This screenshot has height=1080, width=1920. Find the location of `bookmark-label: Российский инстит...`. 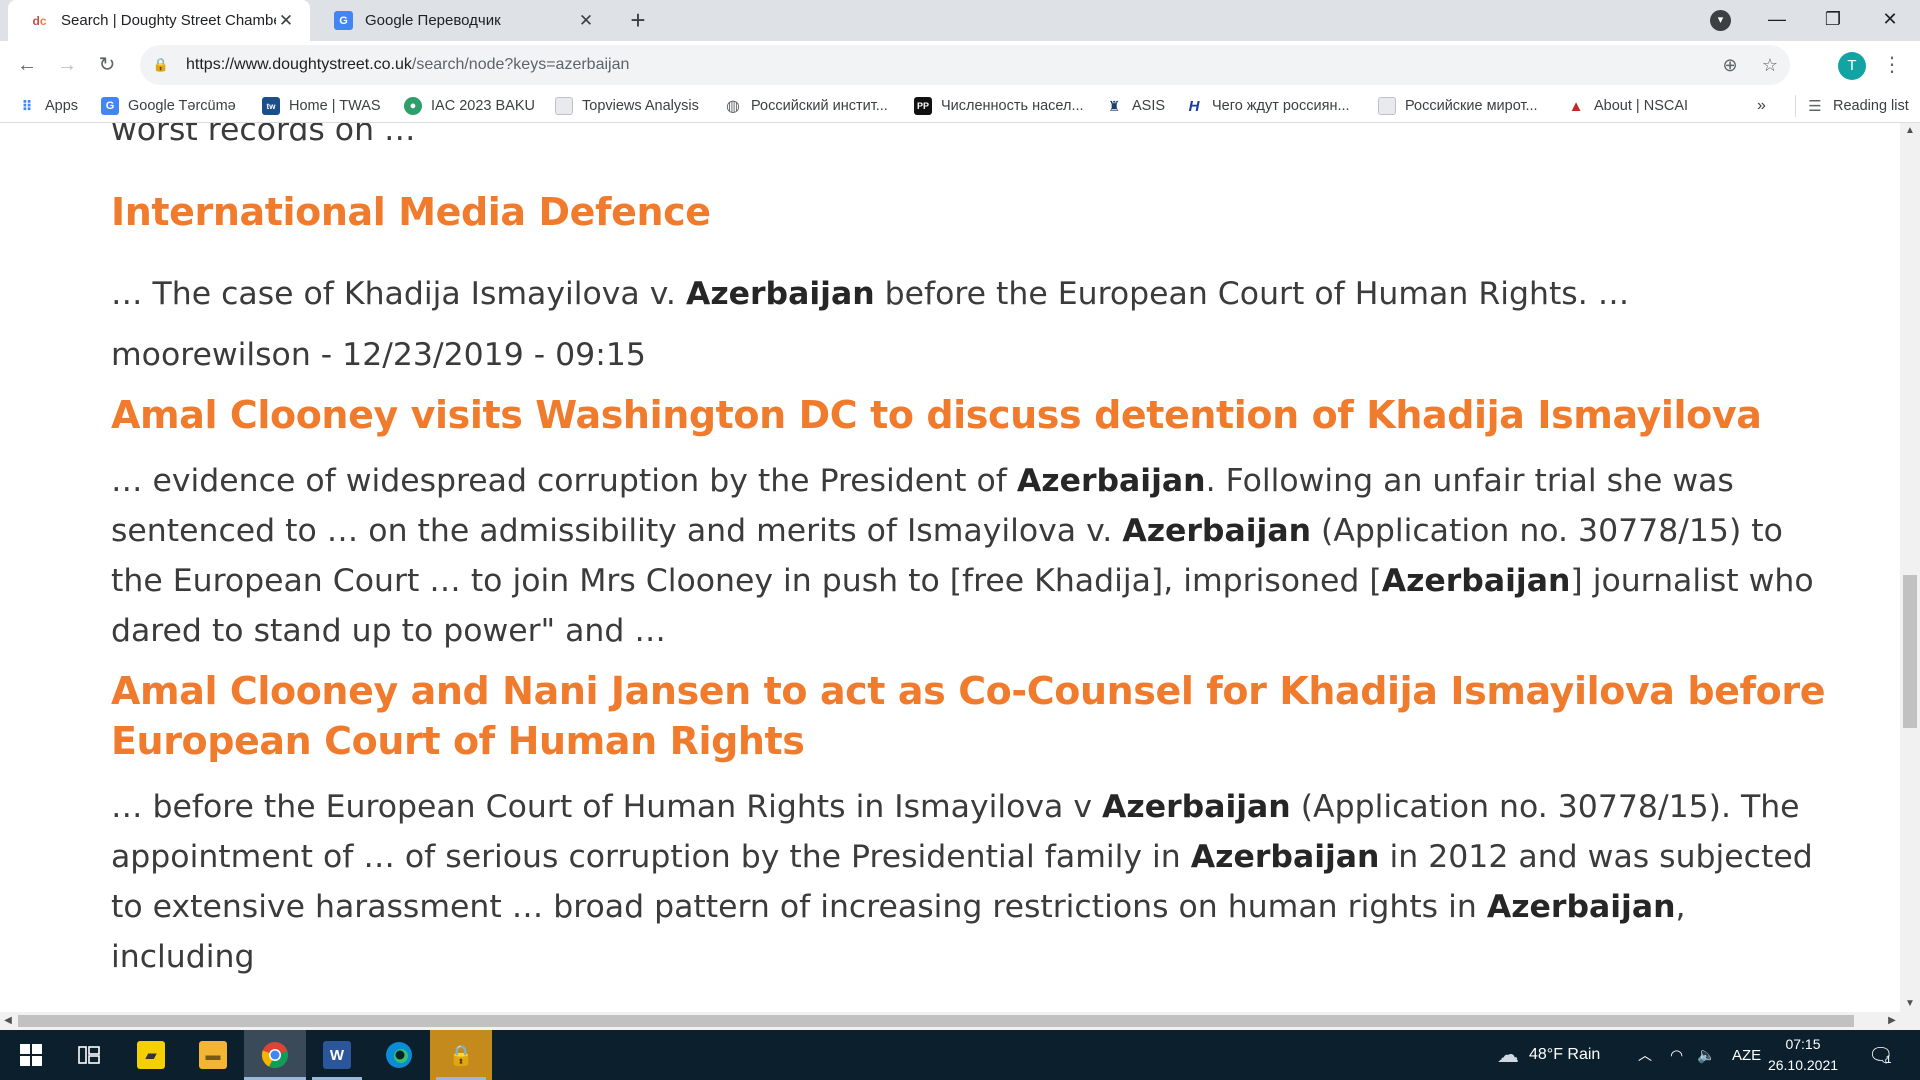

bookmark-label: Российский инстит... is located at coordinates (819, 106).